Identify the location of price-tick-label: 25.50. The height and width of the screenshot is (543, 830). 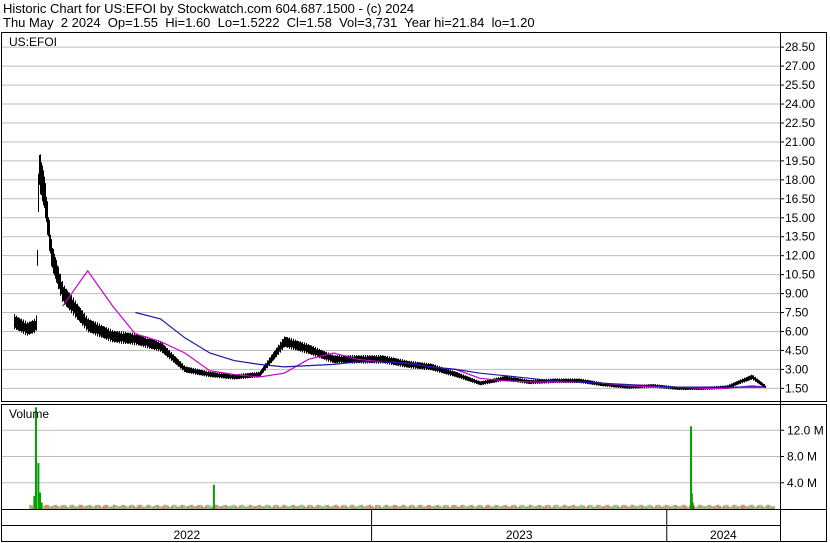
(800, 85).